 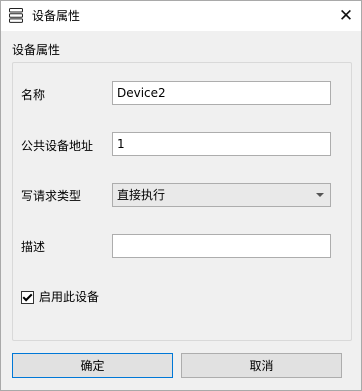 What do you see at coordinates (221, 195) in the screenshot?
I see `write-request-type-select: 直接执行` at bounding box center [221, 195].